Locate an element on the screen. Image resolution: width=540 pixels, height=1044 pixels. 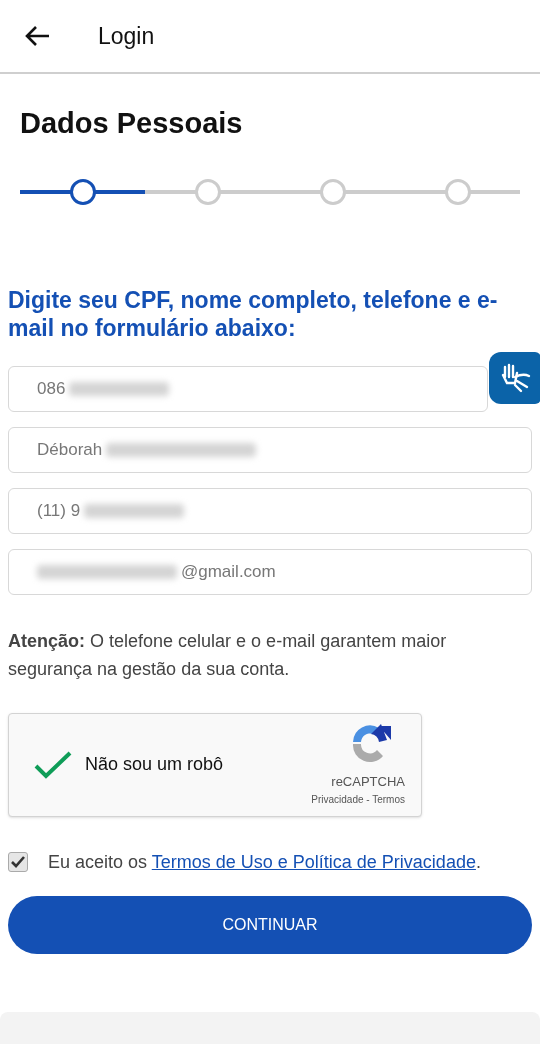
input-field: @gmail.com is located at coordinates (270, 571).